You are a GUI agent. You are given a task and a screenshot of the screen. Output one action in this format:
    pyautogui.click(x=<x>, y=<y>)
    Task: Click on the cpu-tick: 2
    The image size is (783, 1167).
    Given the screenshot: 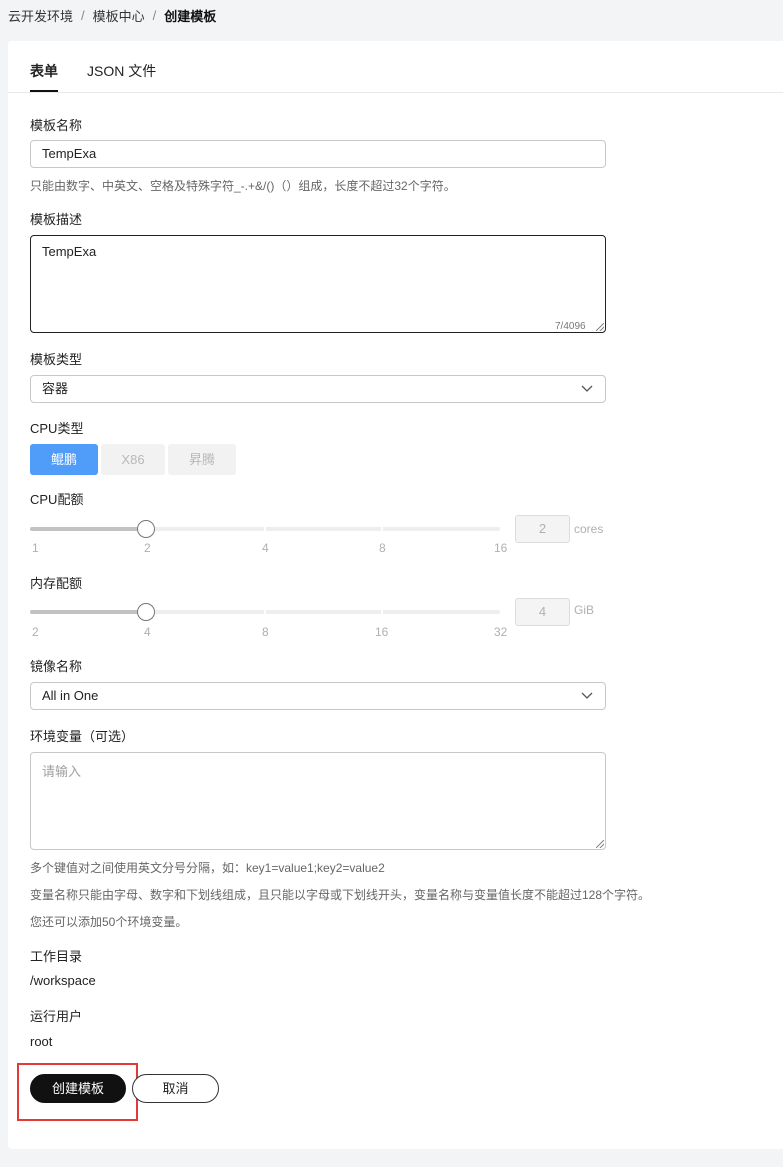 What is the action you would take?
    pyautogui.click(x=147, y=548)
    